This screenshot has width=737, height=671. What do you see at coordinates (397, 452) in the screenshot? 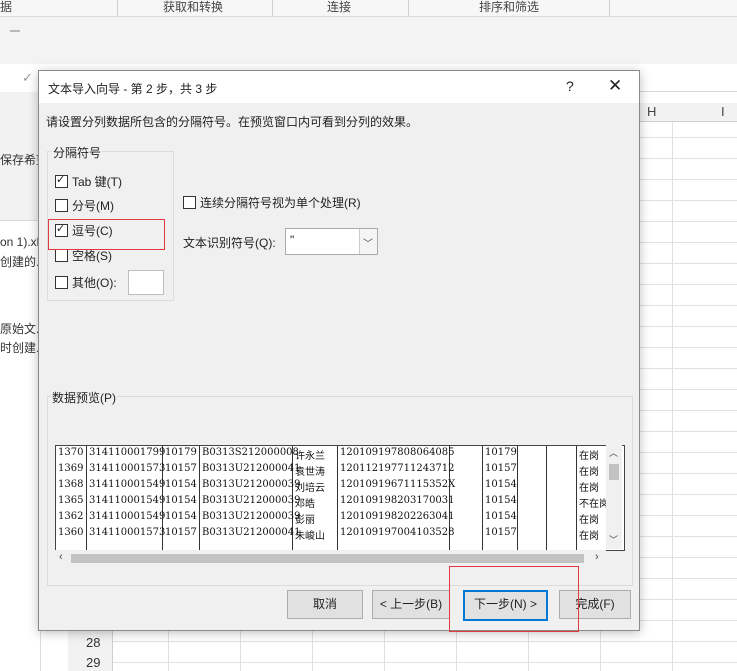
I see `preview-cell: 120109197808064085` at bounding box center [397, 452].